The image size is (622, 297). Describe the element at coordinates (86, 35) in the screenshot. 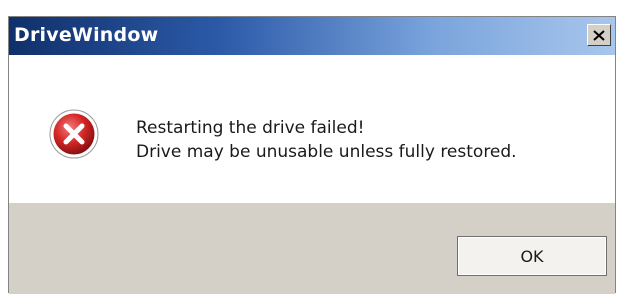

I see `window-title: DriveWindow` at that location.